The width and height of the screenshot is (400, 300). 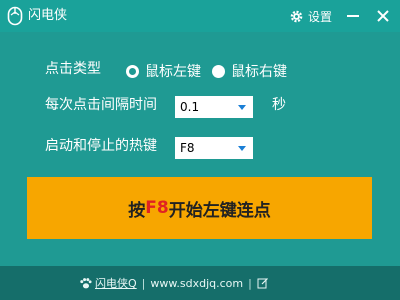 What do you see at coordinates (219, 210) in the screenshot?
I see `start-button-suffix: 开始左键连点` at bounding box center [219, 210].